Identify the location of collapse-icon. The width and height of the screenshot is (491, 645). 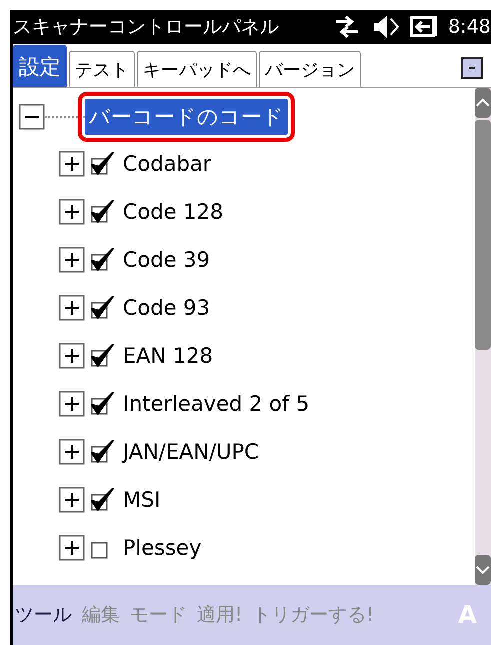
(32, 117).